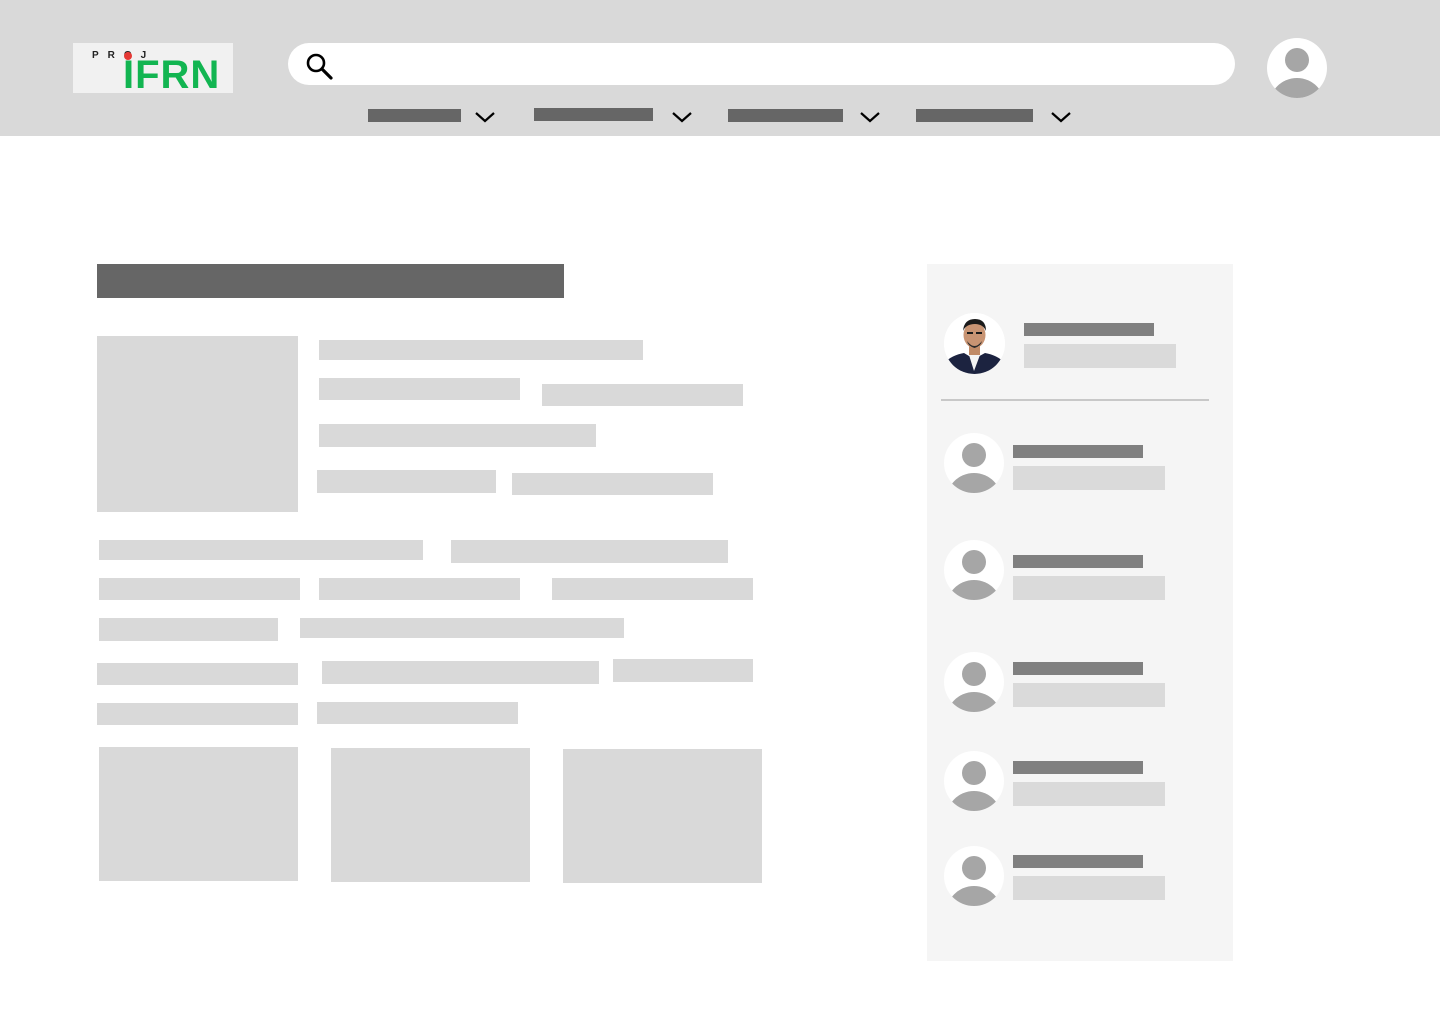 The width and height of the screenshot is (1440, 1024). I want to click on brand-logo: PROJ IFRN, so click(153, 70).